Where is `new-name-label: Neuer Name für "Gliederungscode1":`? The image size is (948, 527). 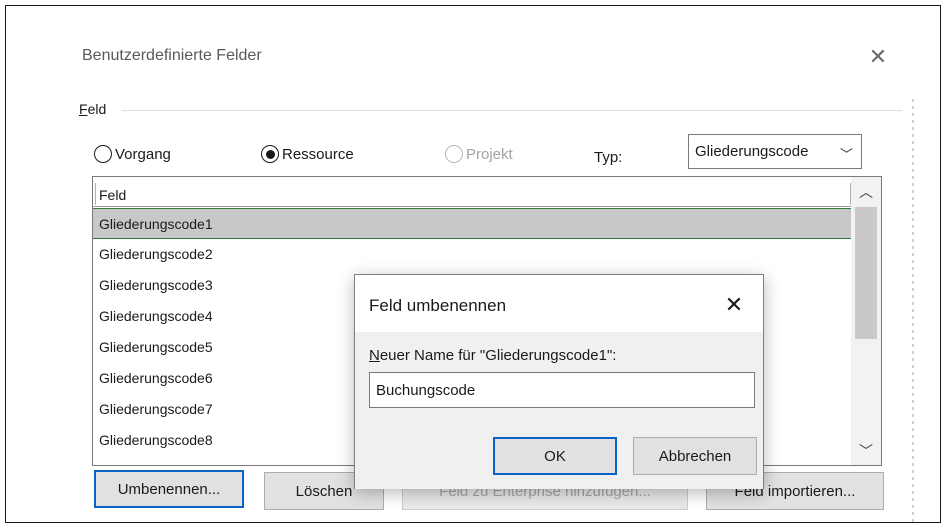 new-name-label: Neuer Name für "Gliederungscode1": is located at coordinates (493, 355).